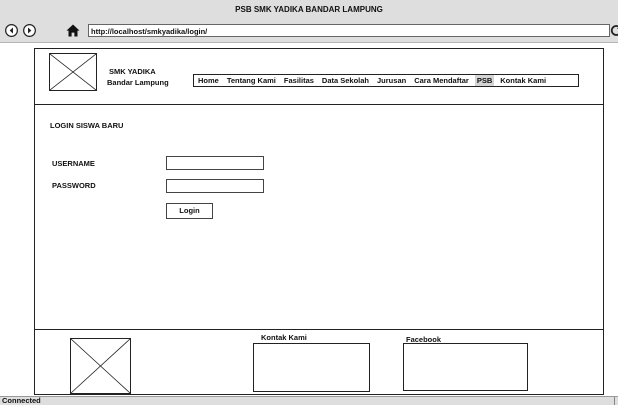  What do you see at coordinates (523, 80) in the screenshot?
I see `menu-item-kontak-kami: Kontak Kami` at bounding box center [523, 80].